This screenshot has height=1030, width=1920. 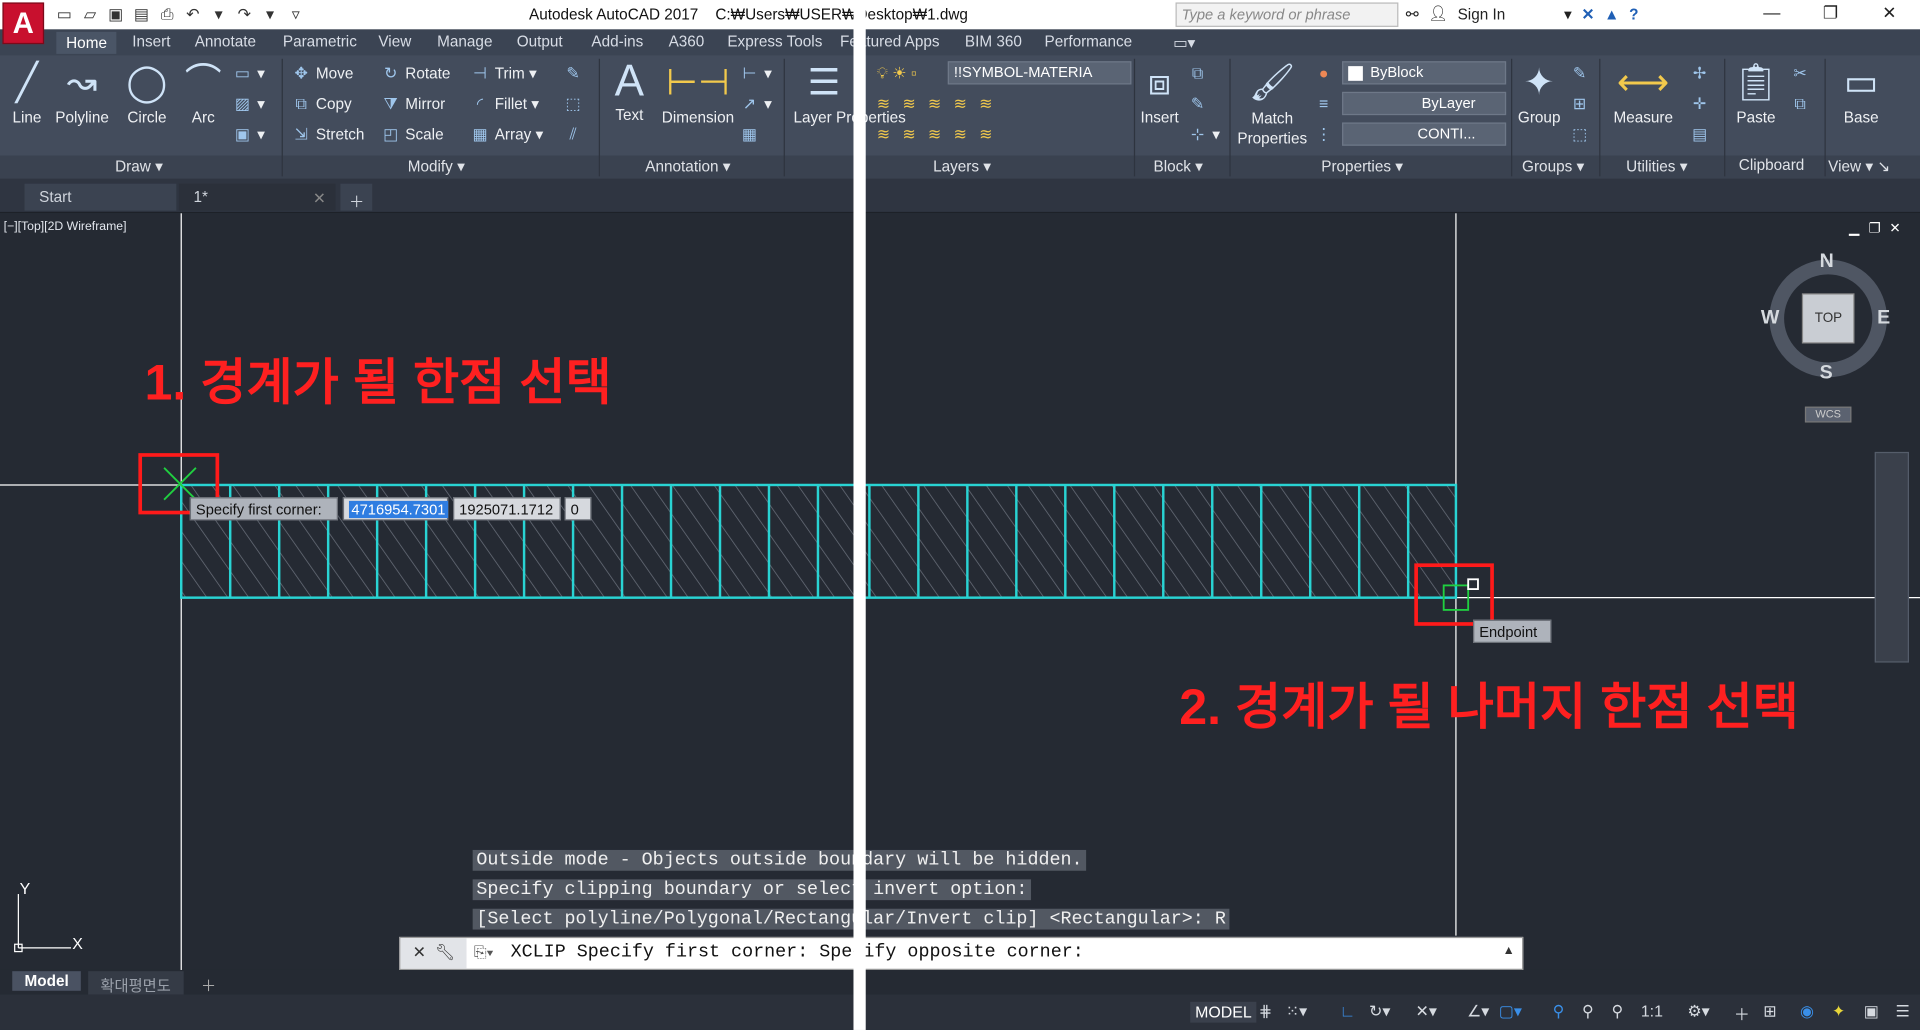 What do you see at coordinates (1039, 73) in the screenshot?
I see `layer-dropdown: !!SYMBOL-MATERIA` at bounding box center [1039, 73].